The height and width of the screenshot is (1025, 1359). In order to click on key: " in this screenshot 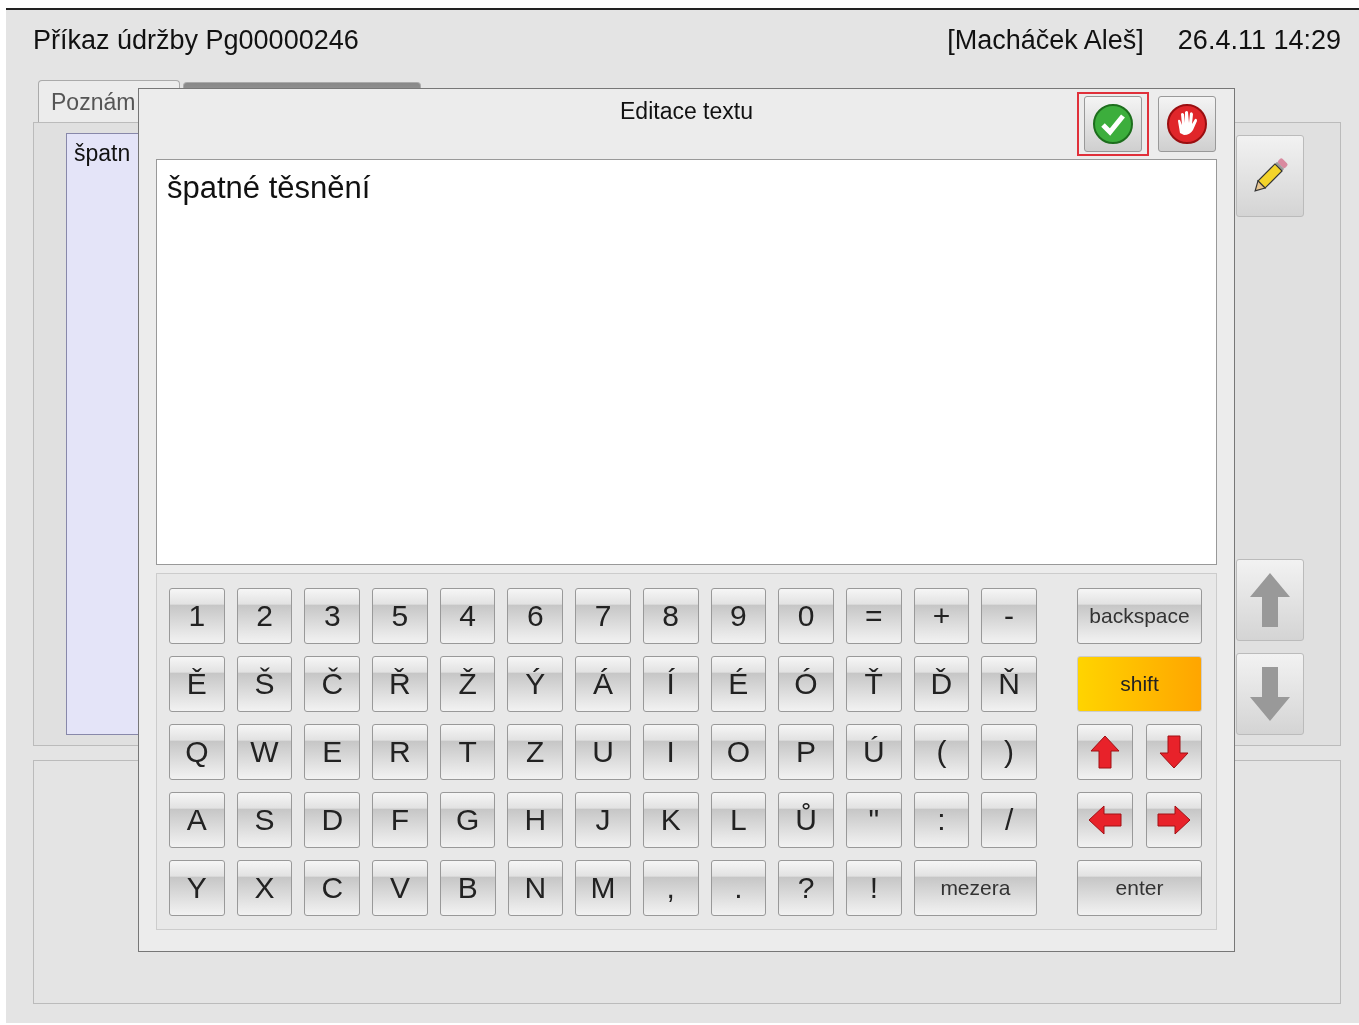, I will do `click(873, 820)`.